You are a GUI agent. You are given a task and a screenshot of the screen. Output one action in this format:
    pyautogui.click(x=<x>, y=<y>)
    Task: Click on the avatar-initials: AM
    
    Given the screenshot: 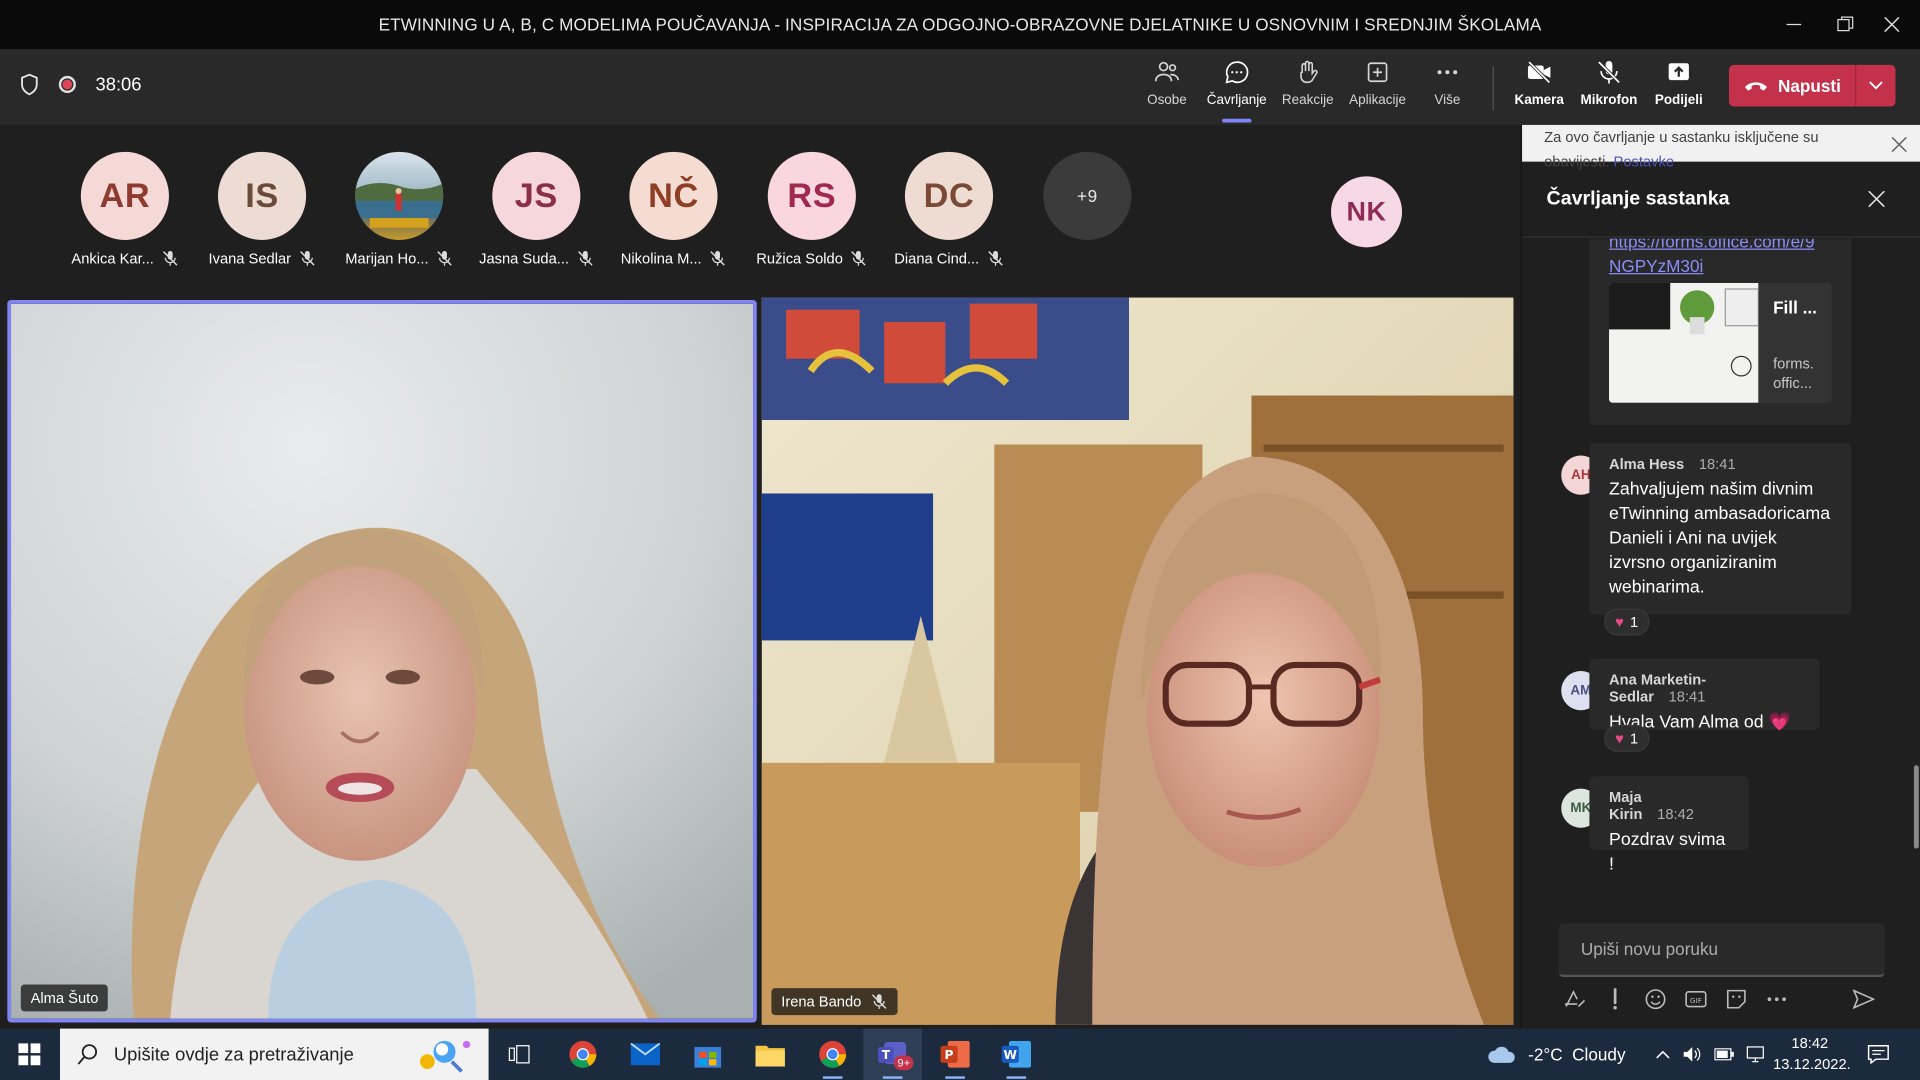 What is the action you would take?
    pyautogui.click(x=1581, y=690)
    